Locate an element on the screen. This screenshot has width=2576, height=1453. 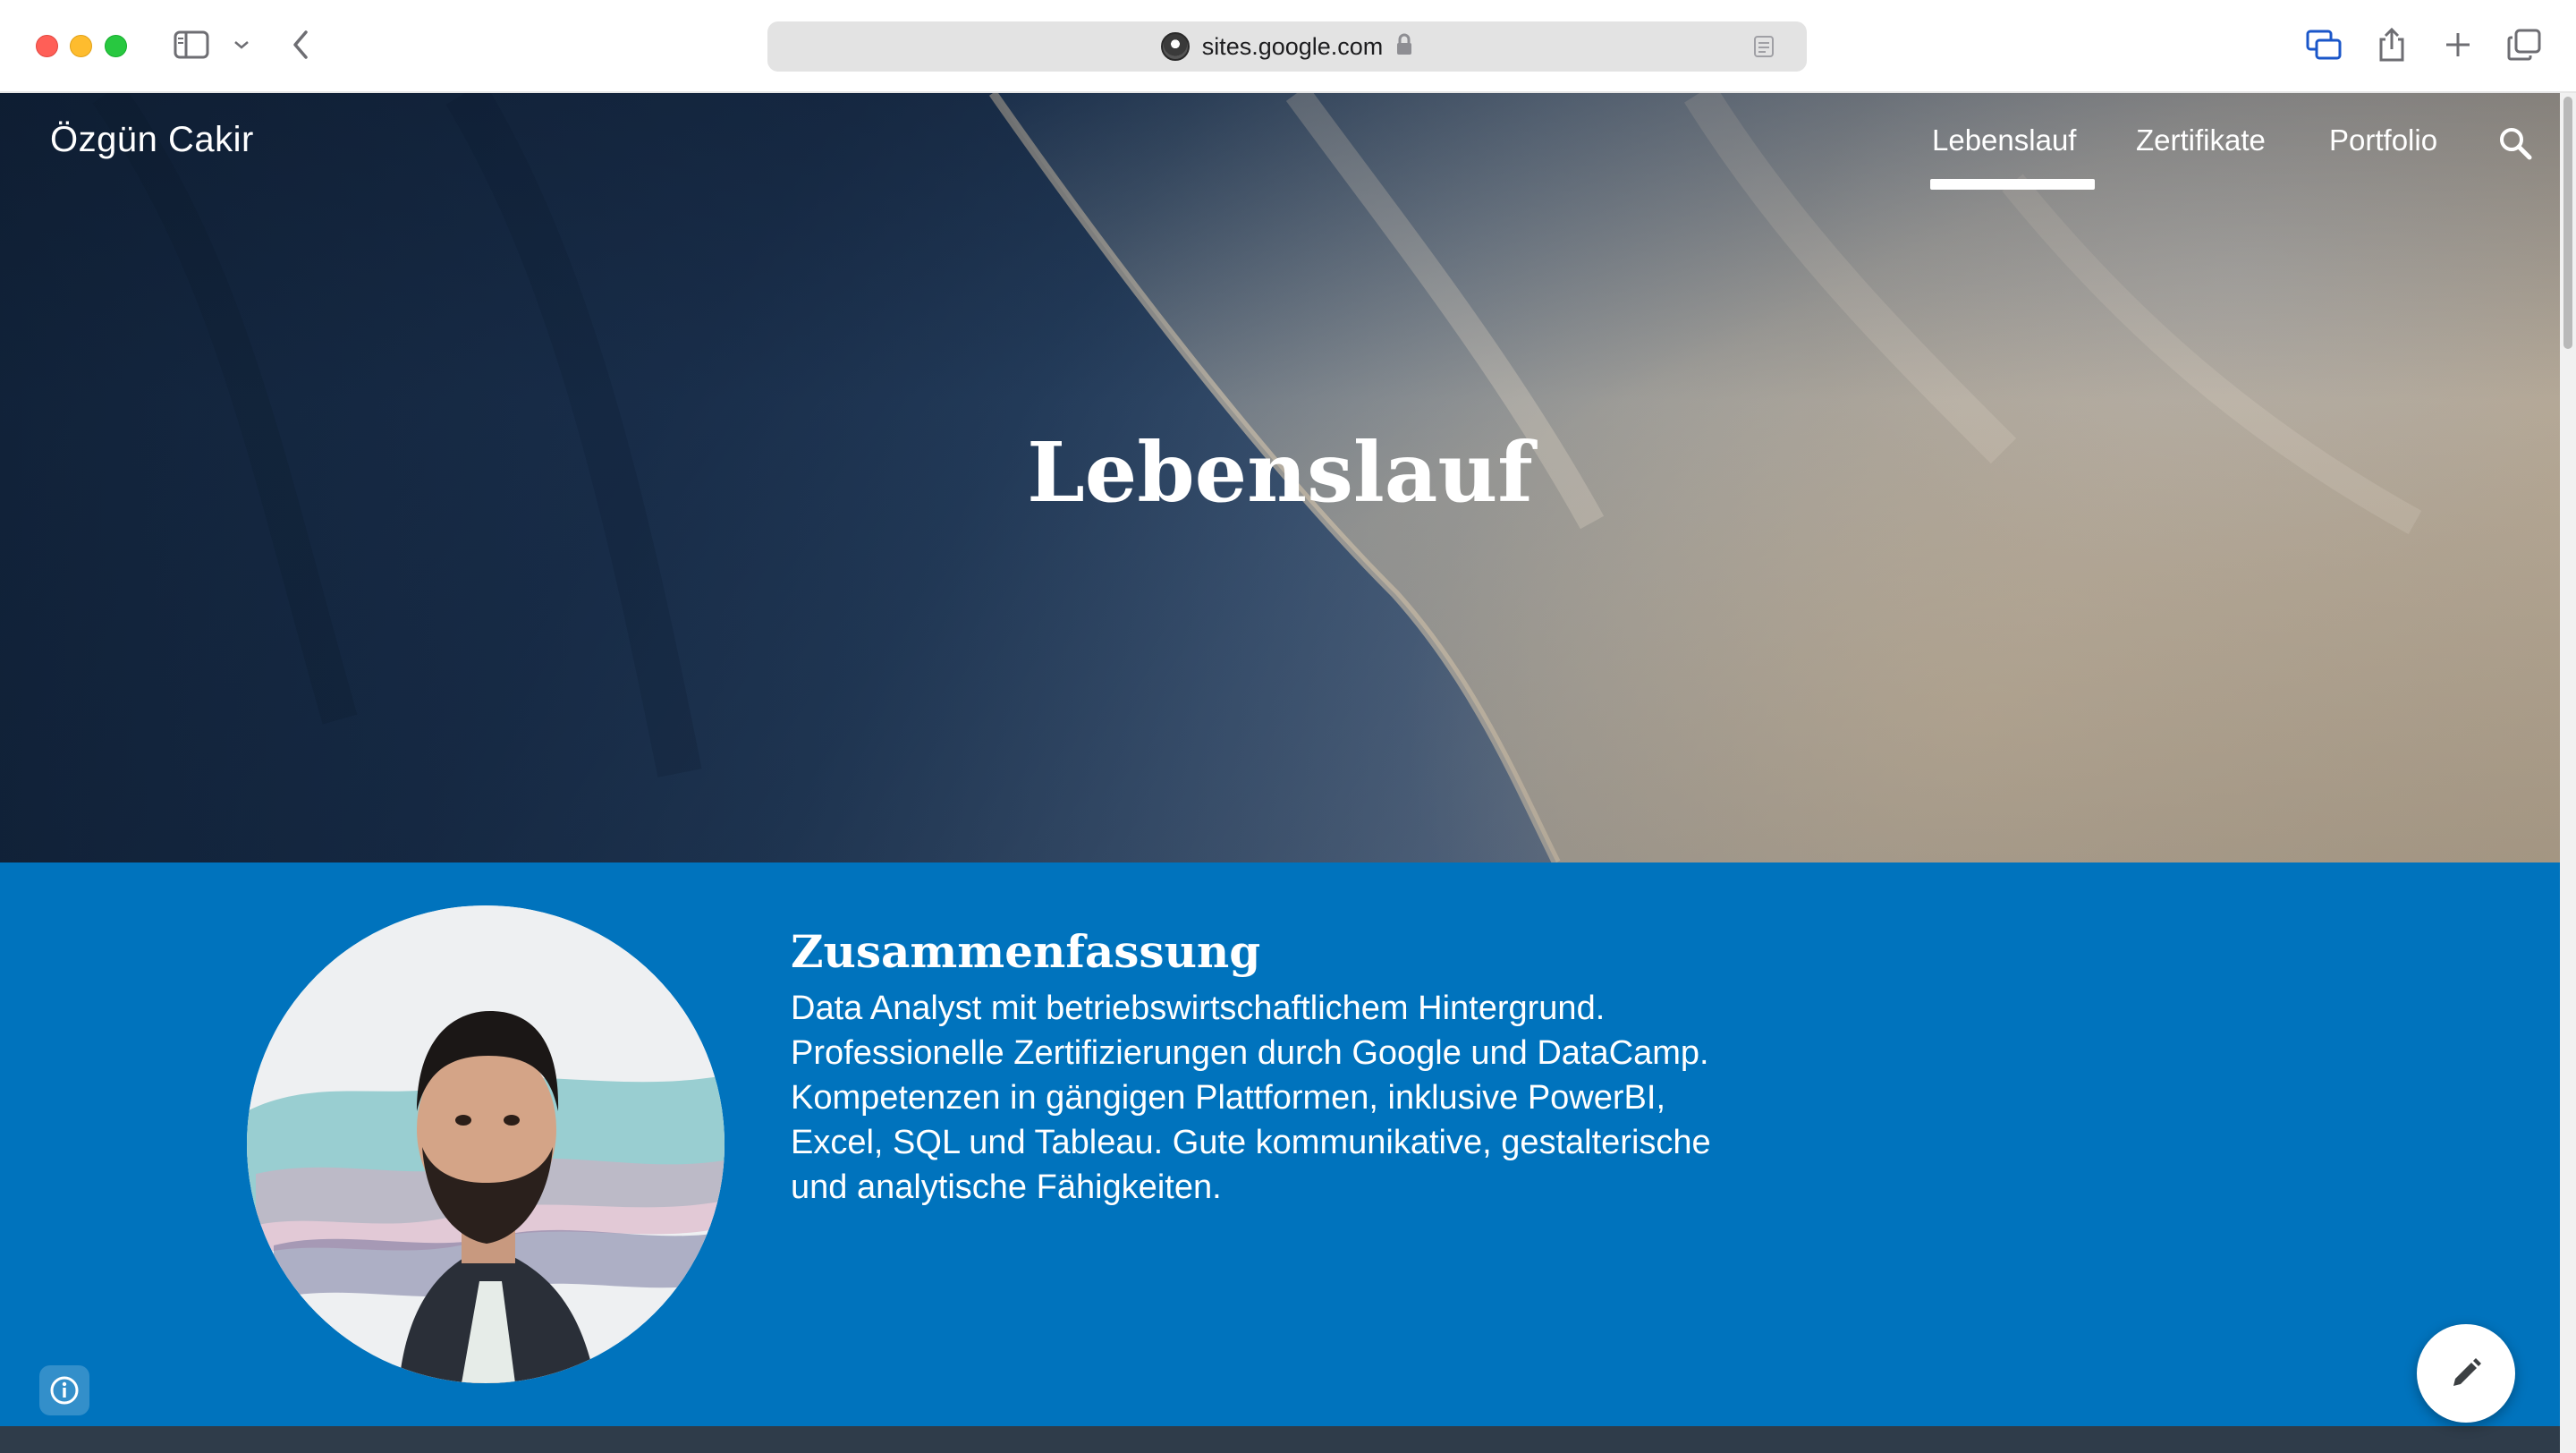
minimize-window-button is located at coordinates (81, 46).